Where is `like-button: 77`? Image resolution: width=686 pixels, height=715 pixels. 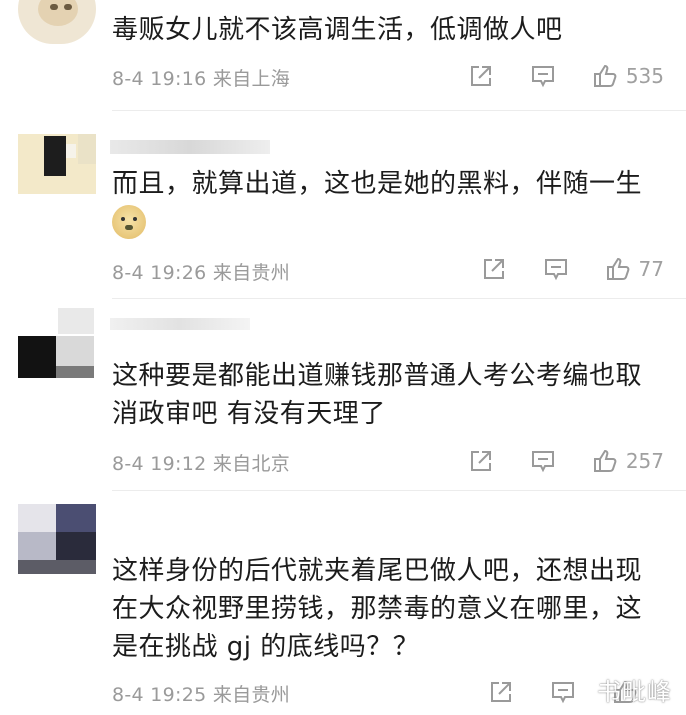
like-button: 77 is located at coordinates (634, 269).